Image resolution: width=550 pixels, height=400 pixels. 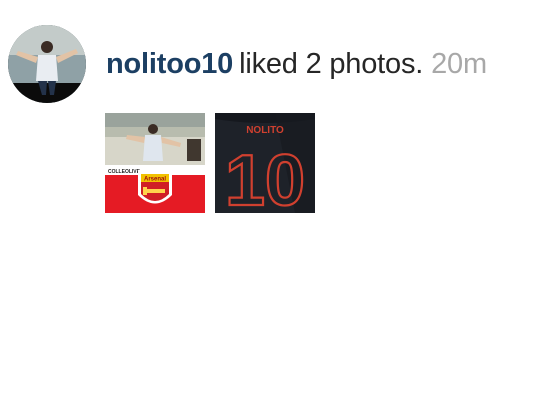 I want to click on jersey-number: 10, so click(x=265, y=177).